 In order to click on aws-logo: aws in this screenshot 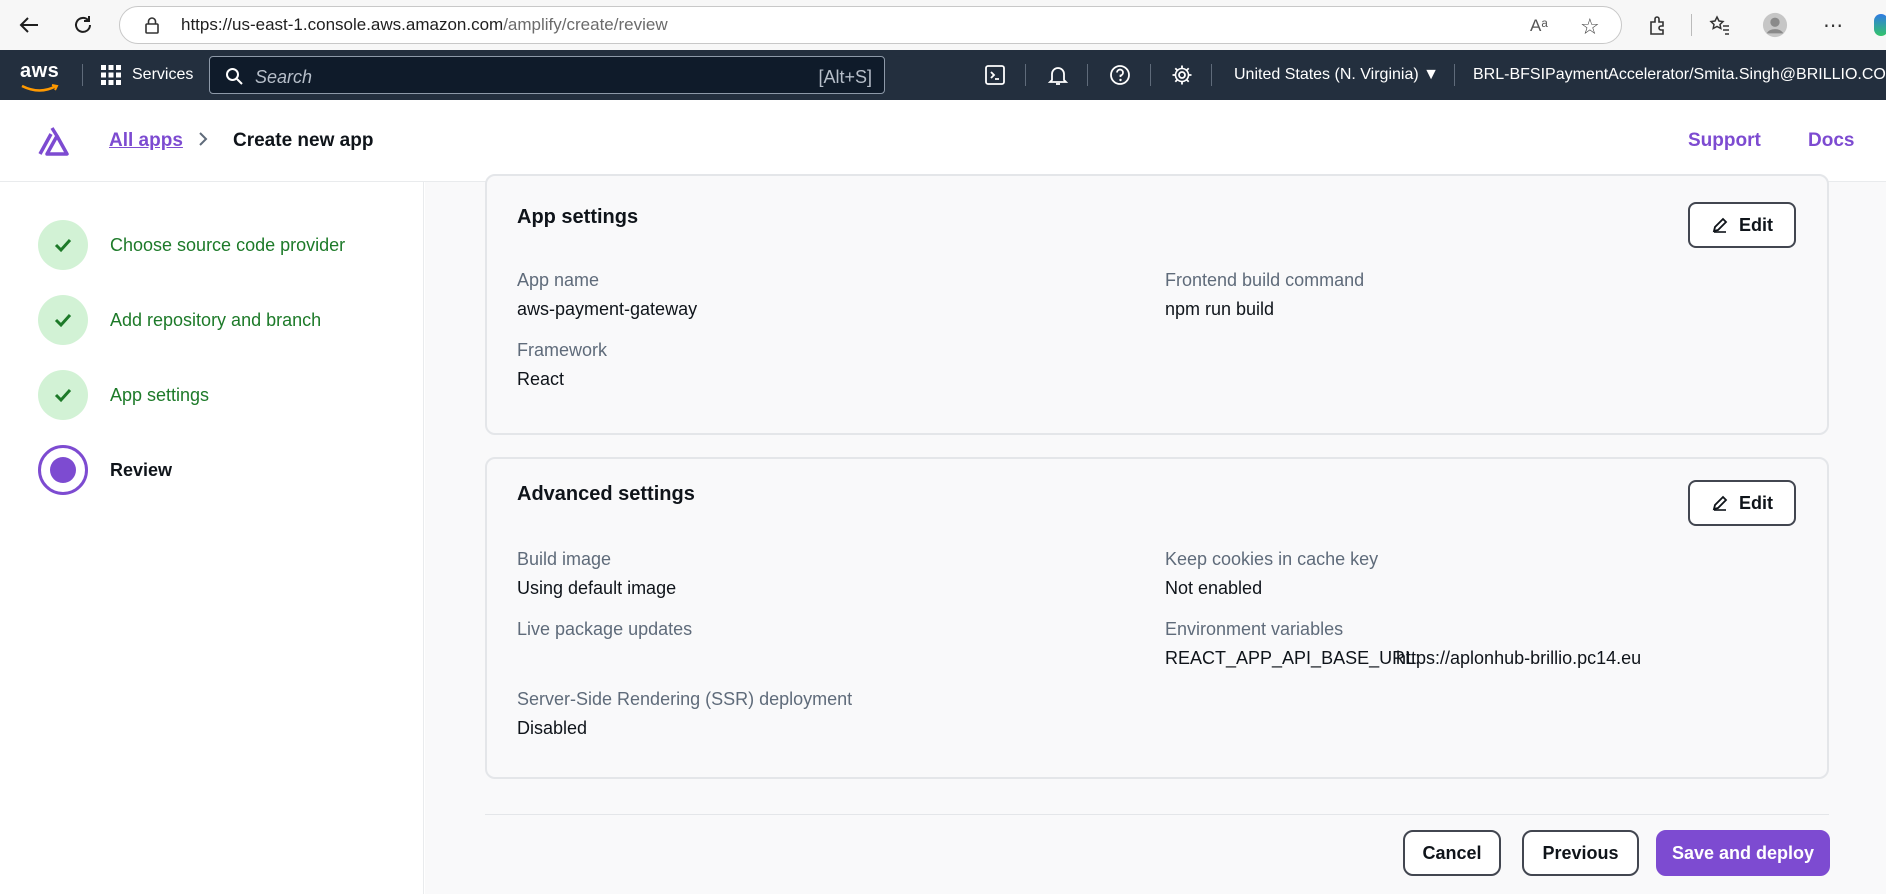, I will do `click(40, 79)`.